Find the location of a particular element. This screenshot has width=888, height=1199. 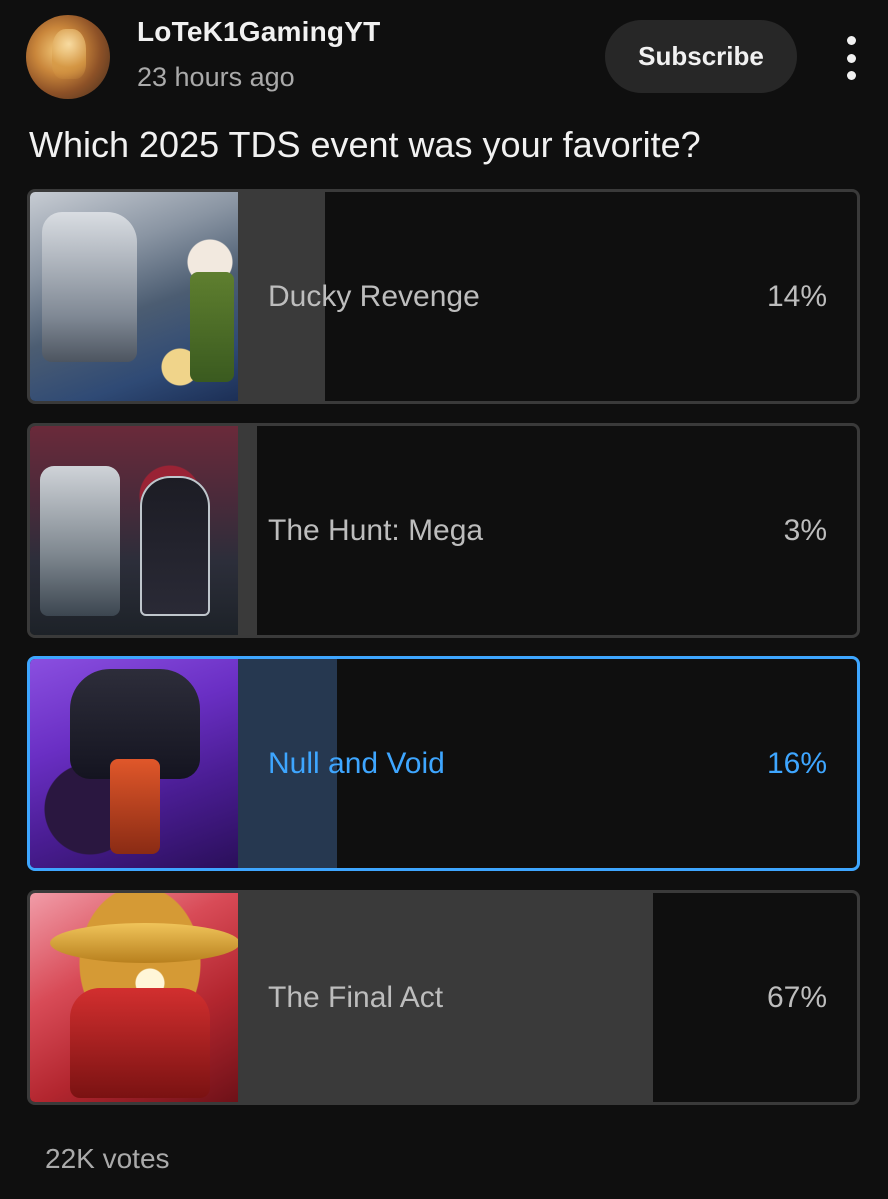

poll-option-percent: 67% is located at coordinates (796, 997).